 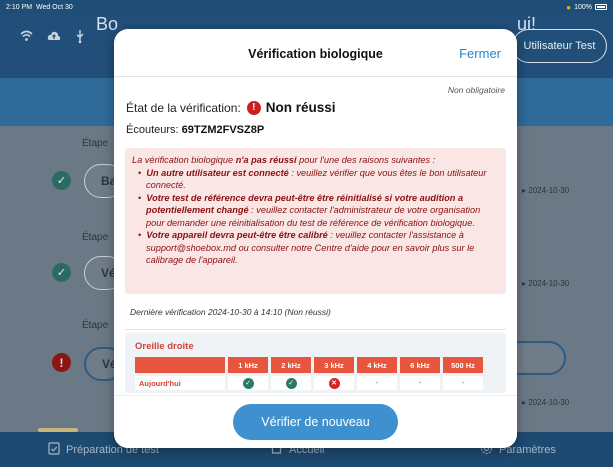 What do you see at coordinates (334, 373) in the screenshot?
I see `table-column: 3 kHz ✕` at bounding box center [334, 373].